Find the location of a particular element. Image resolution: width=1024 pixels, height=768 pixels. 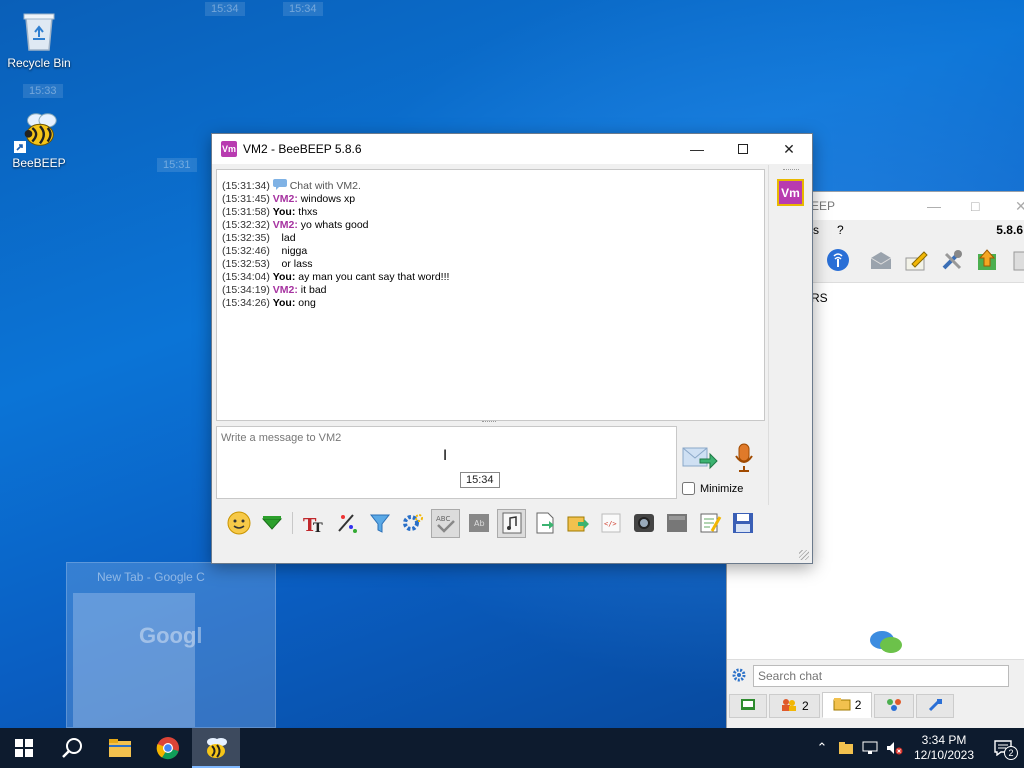

search-row is located at coordinates (877, 676).